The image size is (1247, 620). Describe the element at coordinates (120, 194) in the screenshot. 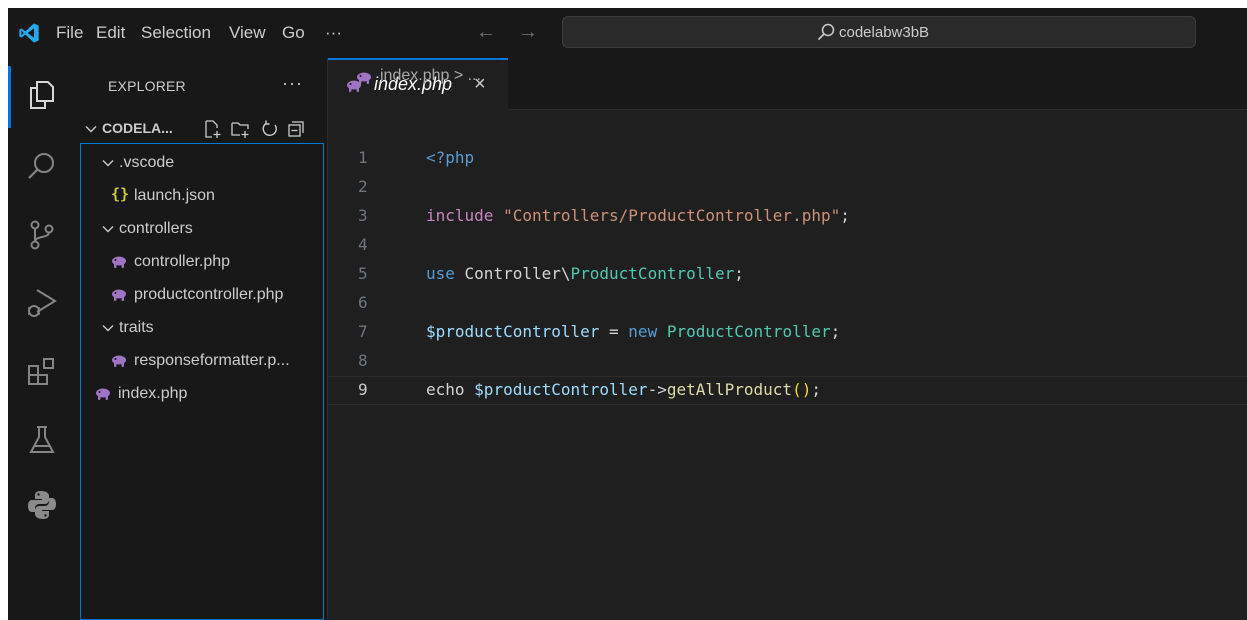

I see `json-file-icon: {}` at that location.